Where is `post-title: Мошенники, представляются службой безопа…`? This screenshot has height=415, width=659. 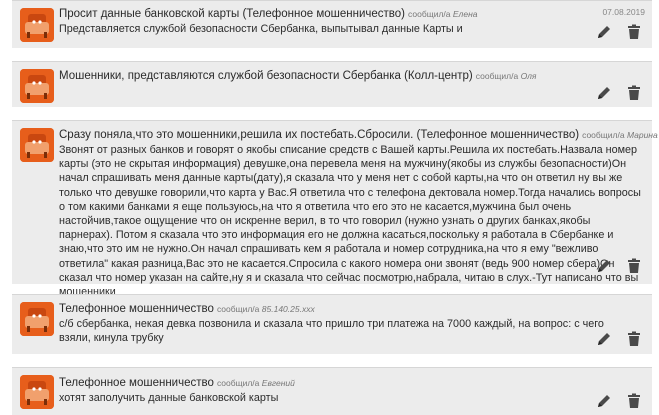
post-title: Мошенники, представляются службой безопа… is located at coordinates (266, 76).